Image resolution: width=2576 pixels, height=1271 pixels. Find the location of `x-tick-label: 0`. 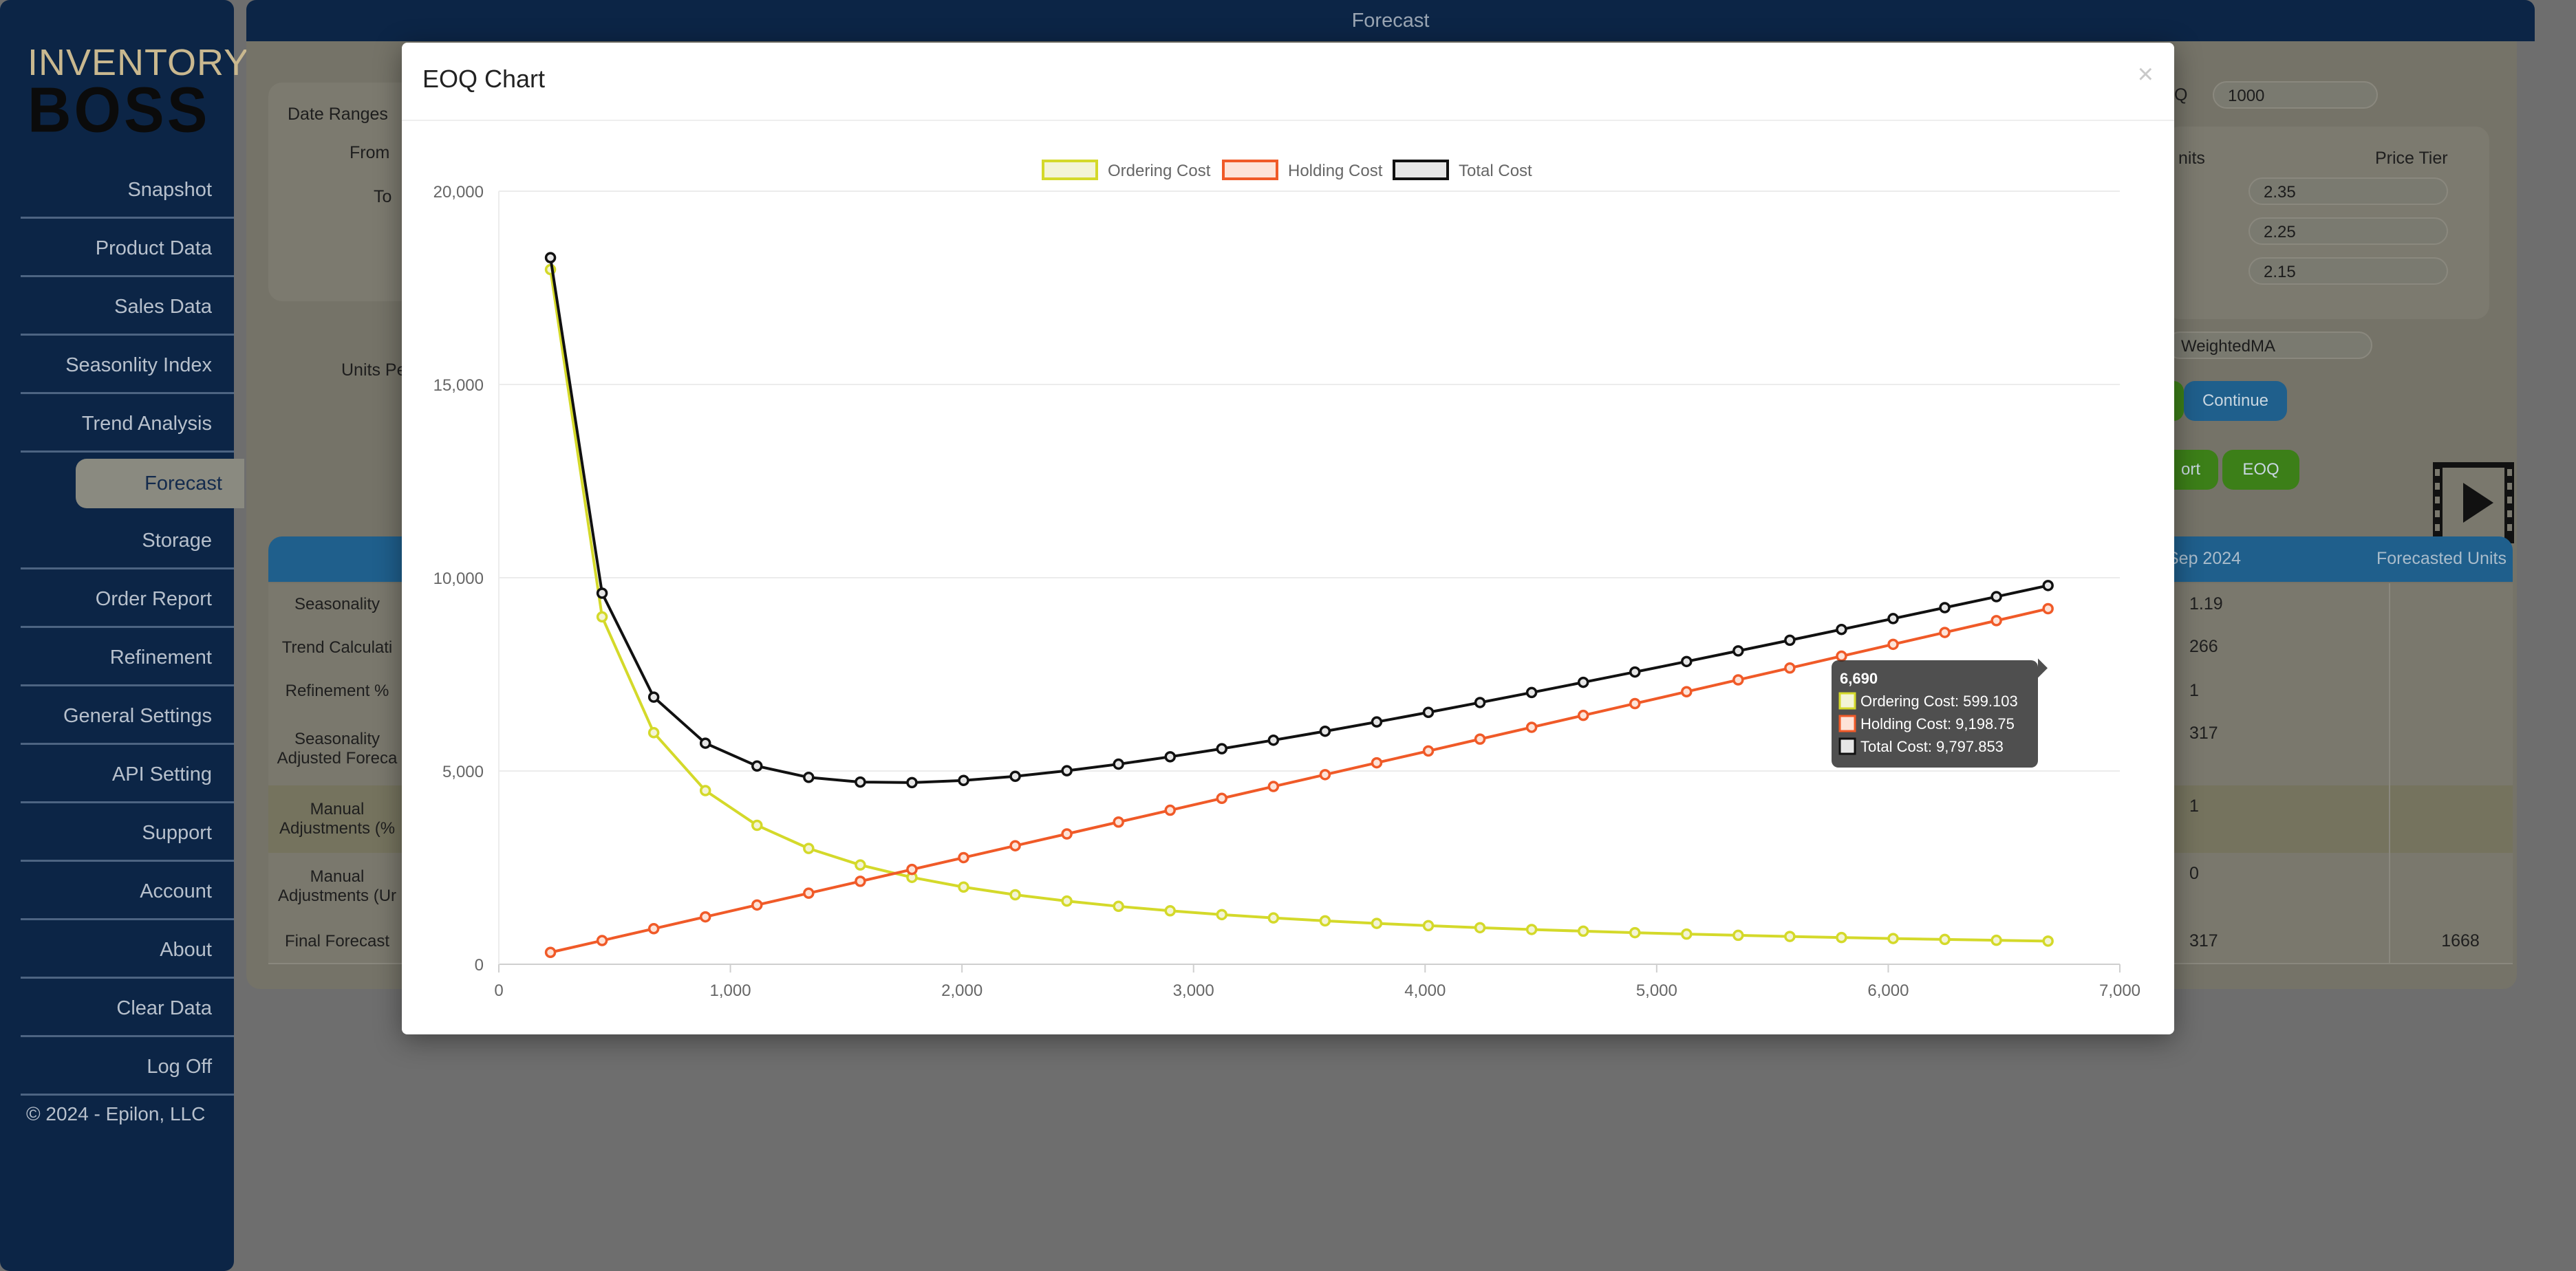

x-tick-label: 0 is located at coordinates (498, 990).